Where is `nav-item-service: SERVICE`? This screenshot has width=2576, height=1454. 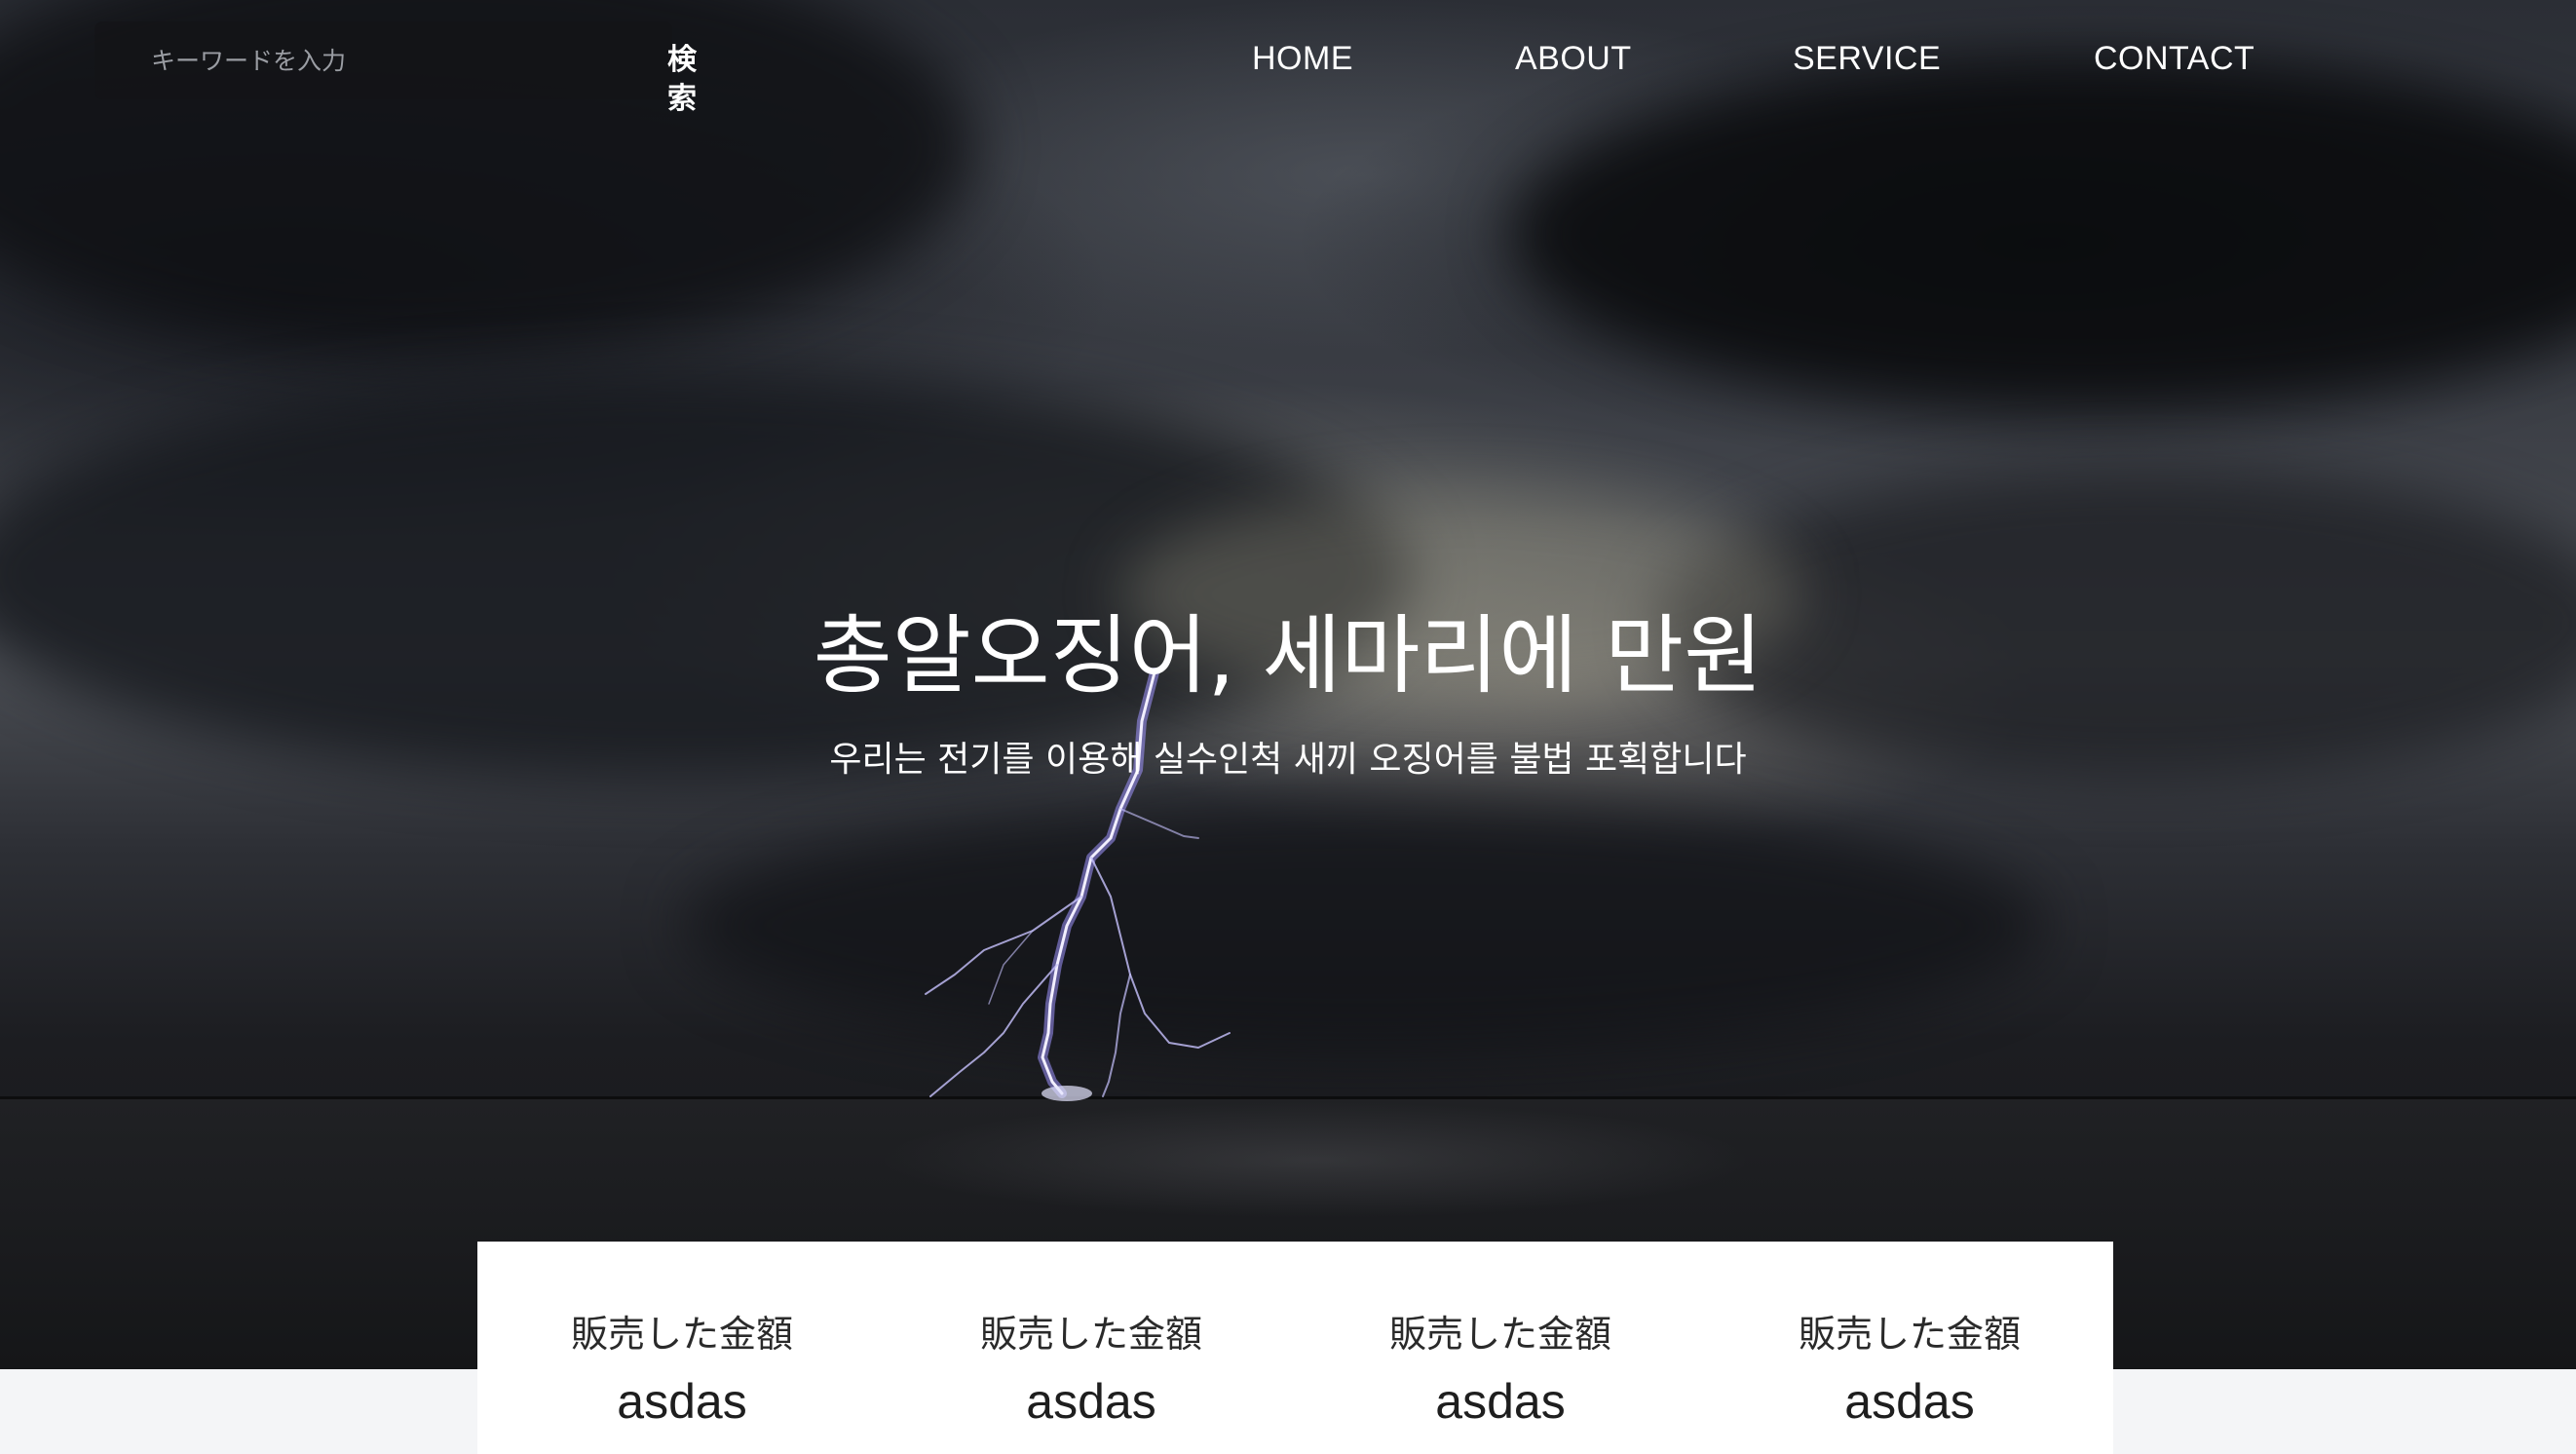 nav-item-service: SERVICE is located at coordinates (1867, 58).